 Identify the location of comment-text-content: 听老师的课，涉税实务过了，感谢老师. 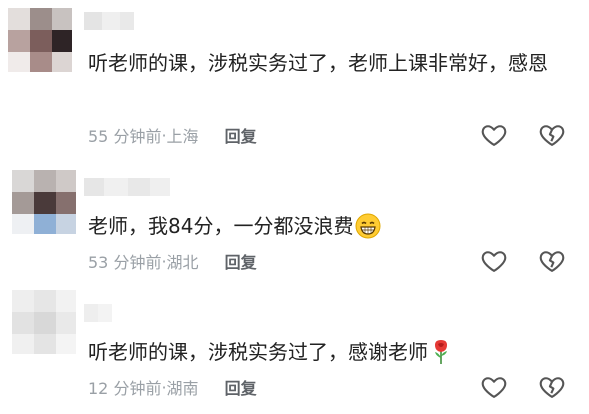
(258, 352).